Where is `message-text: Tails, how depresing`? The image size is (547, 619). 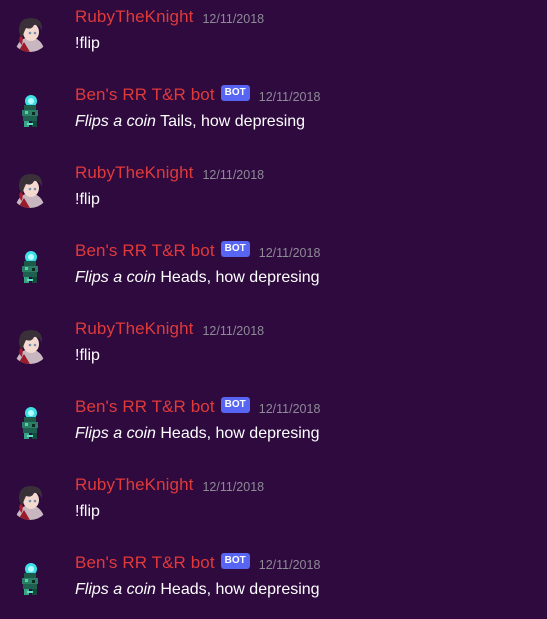 message-text: Tails, how depresing is located at coordinates (230, 121).